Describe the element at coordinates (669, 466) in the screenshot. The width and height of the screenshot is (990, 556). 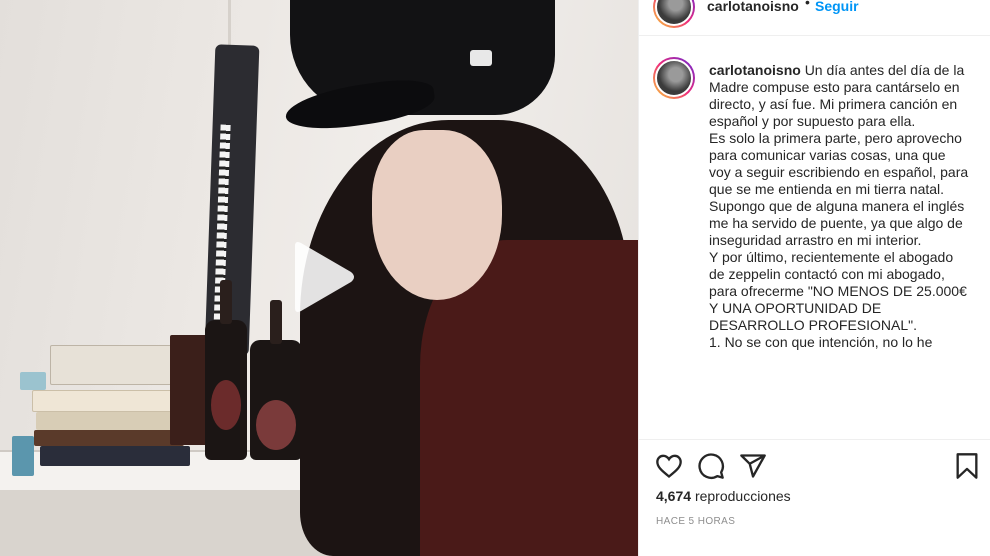
I see `heart-icon` at that location.